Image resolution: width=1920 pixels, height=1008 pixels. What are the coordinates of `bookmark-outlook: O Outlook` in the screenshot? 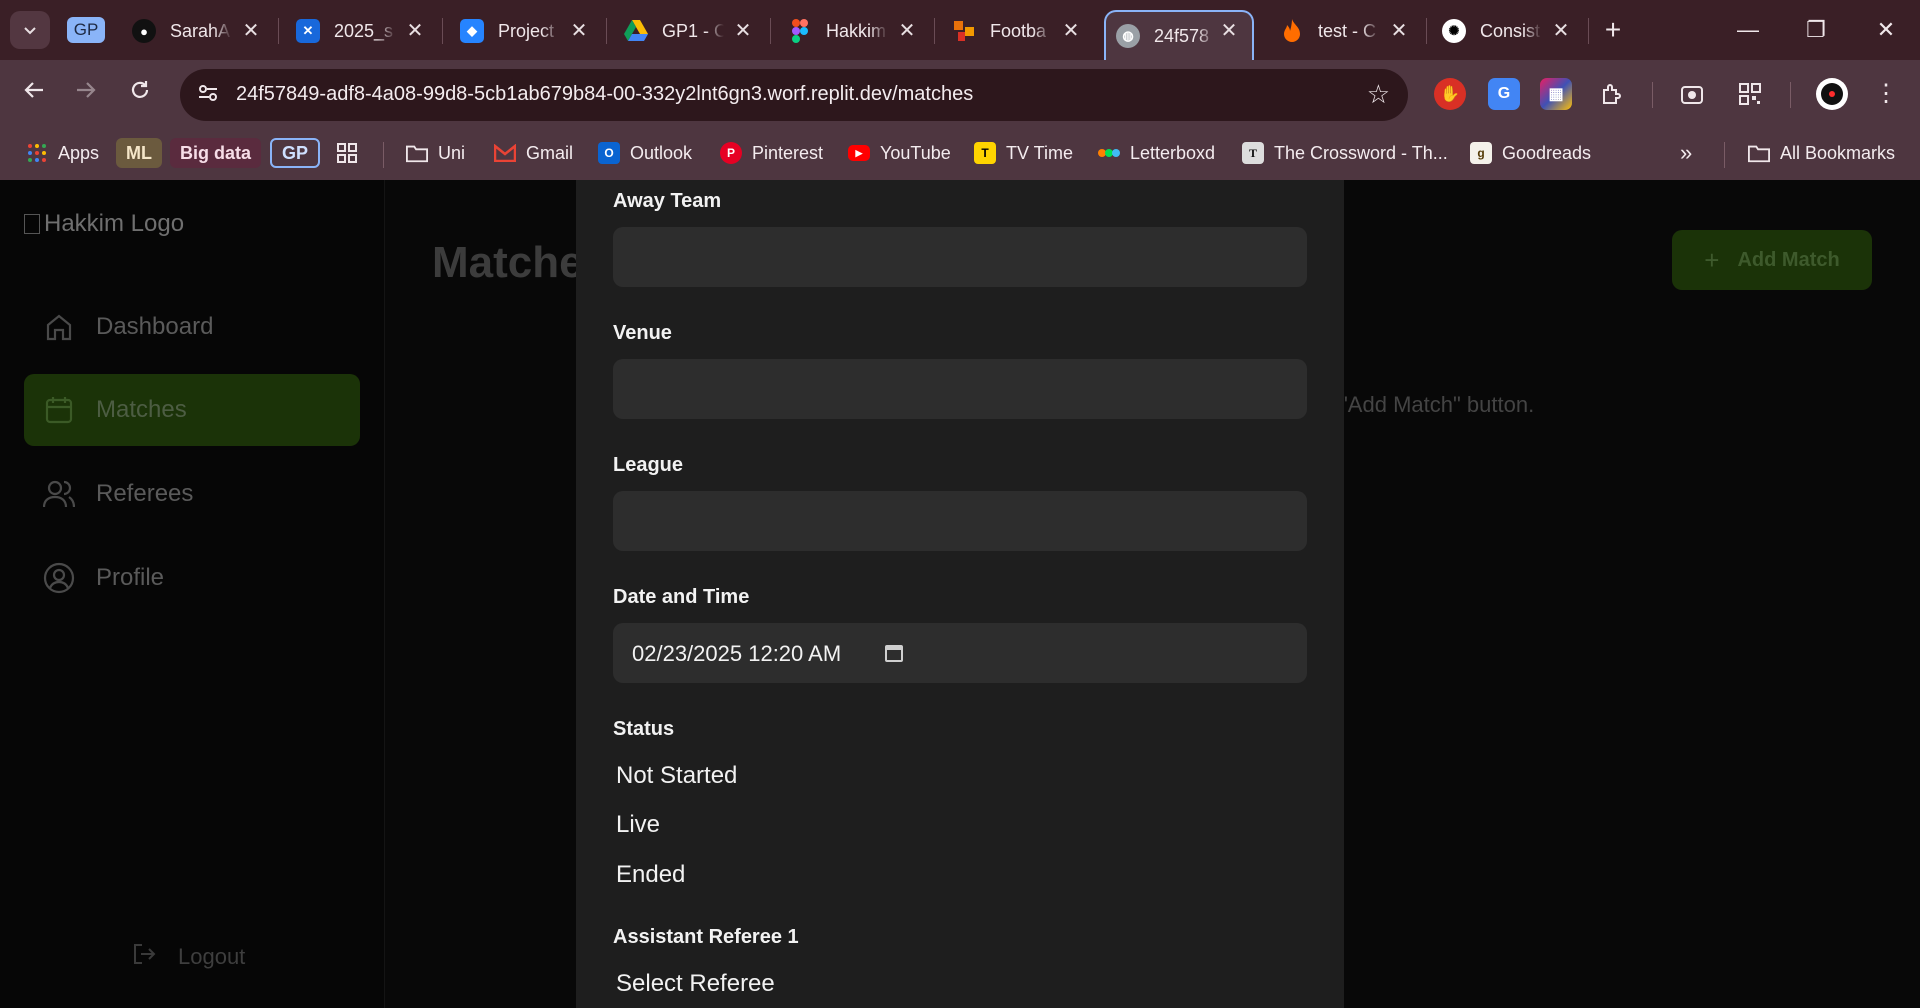 It's located at (645, 153).